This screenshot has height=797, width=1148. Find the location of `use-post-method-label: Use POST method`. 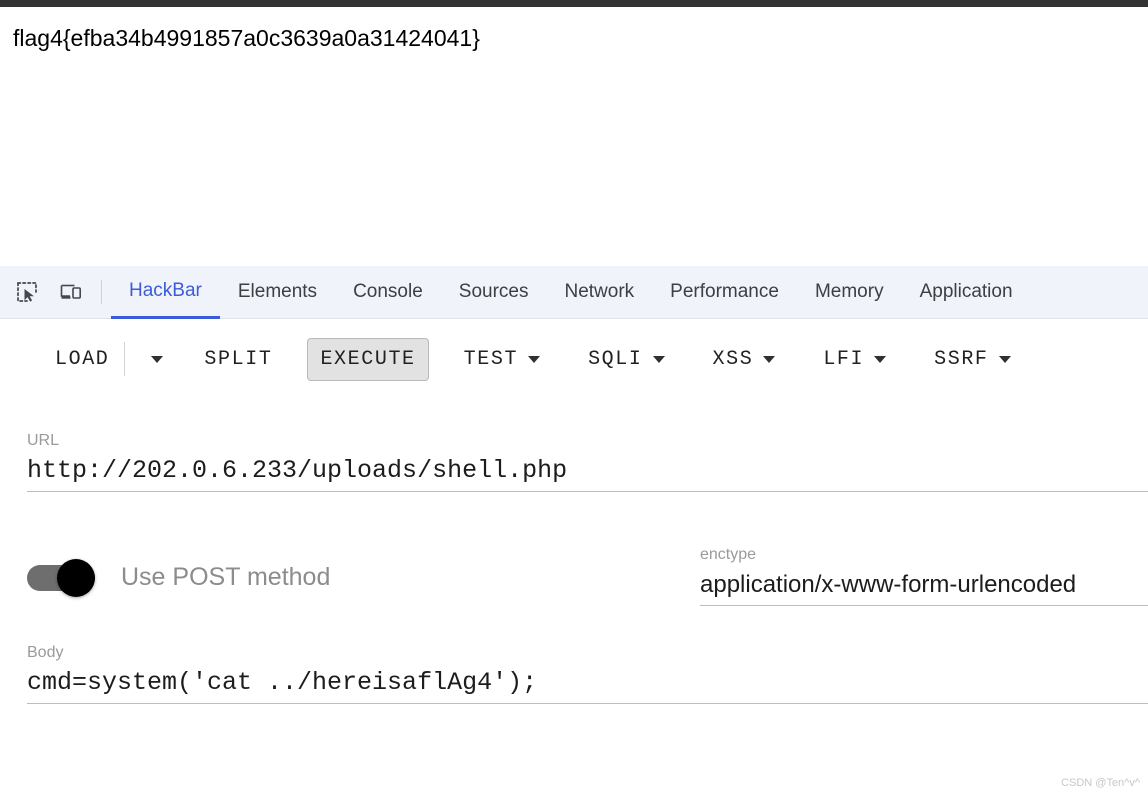

use-post-method-label: Use POST method is located at coordinates (226, 577).